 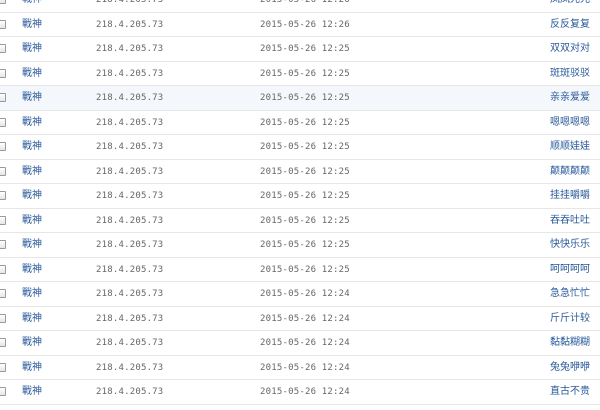 I want to click on table-row: 戰神 218.4.205.73 2015-05-26 12:25 呵呵呵呵, so click(x=300, y=269).